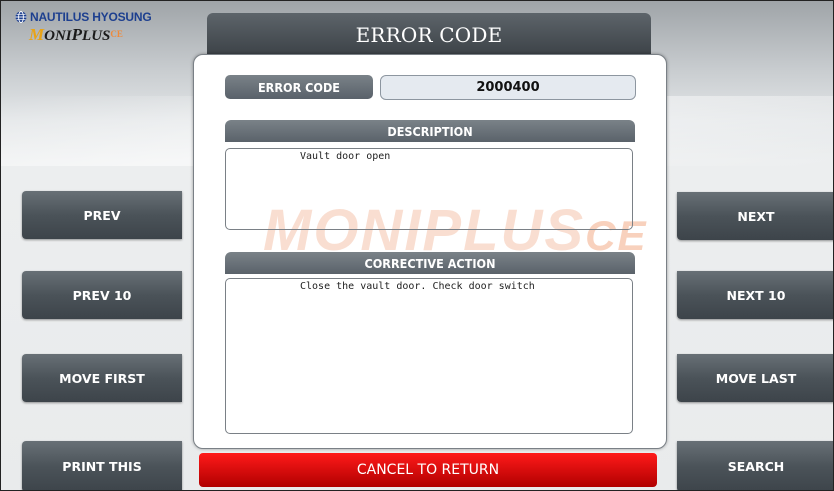 This screenshot has width=834, height=491. I want to click on product-logo-oni: ONI, so click(58, 36).